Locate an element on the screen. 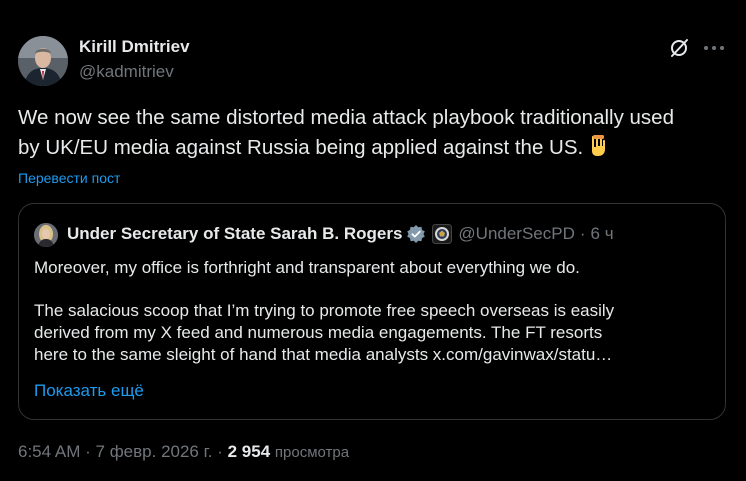 The height and width of the screenshot is (481, 746). affiliation-seal-icon is located at coordinates (442, 234).